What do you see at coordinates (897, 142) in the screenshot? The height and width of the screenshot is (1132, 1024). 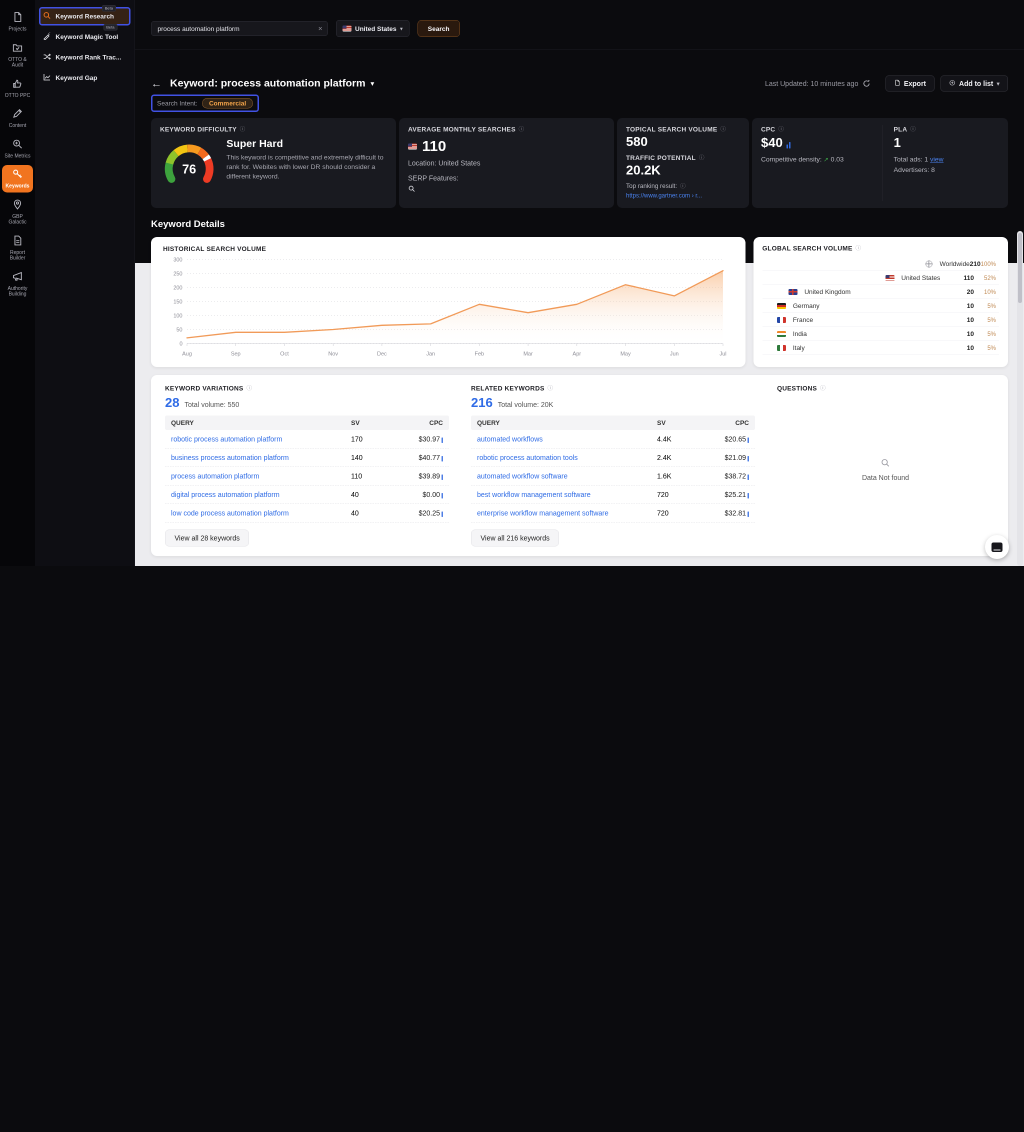 I see `pla-value: 1` at bounding box center [897, 142].